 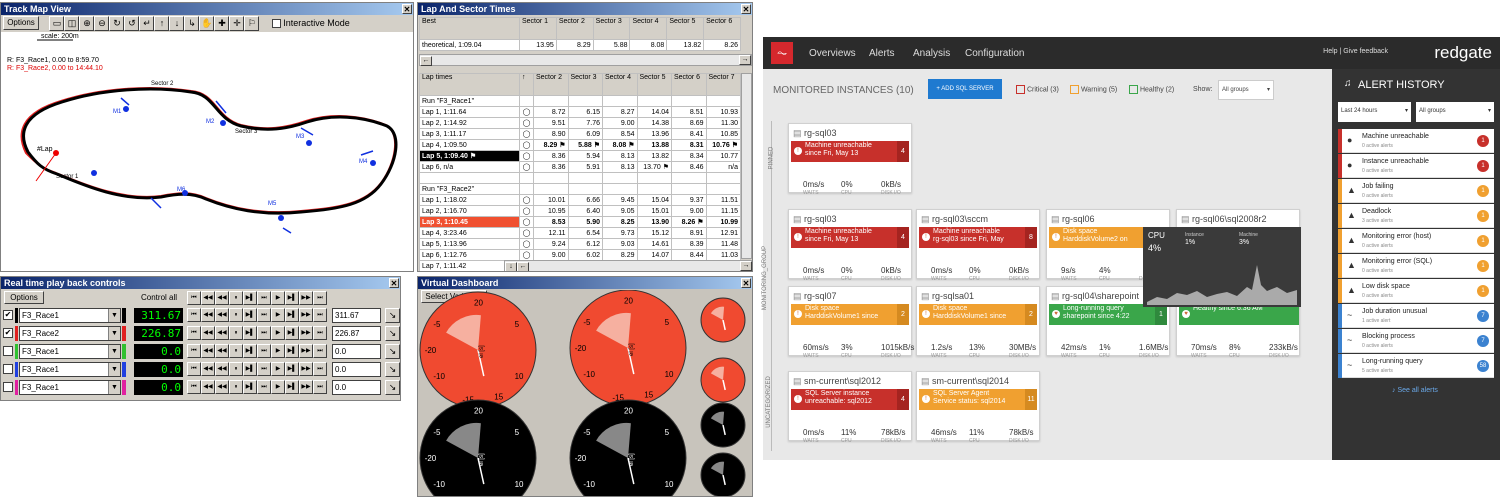 What do you see at coordinates (373, 163) in the screenshot?
I see `marker-m4` at bounding box center [373, 163].